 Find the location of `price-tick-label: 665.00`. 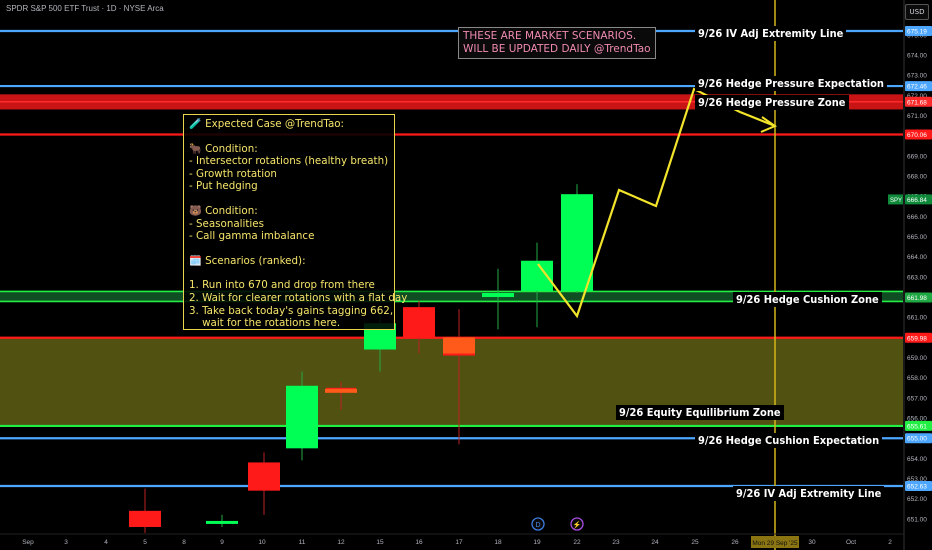

price-tick-label: 665.00 is located at coordinates (917, 237).